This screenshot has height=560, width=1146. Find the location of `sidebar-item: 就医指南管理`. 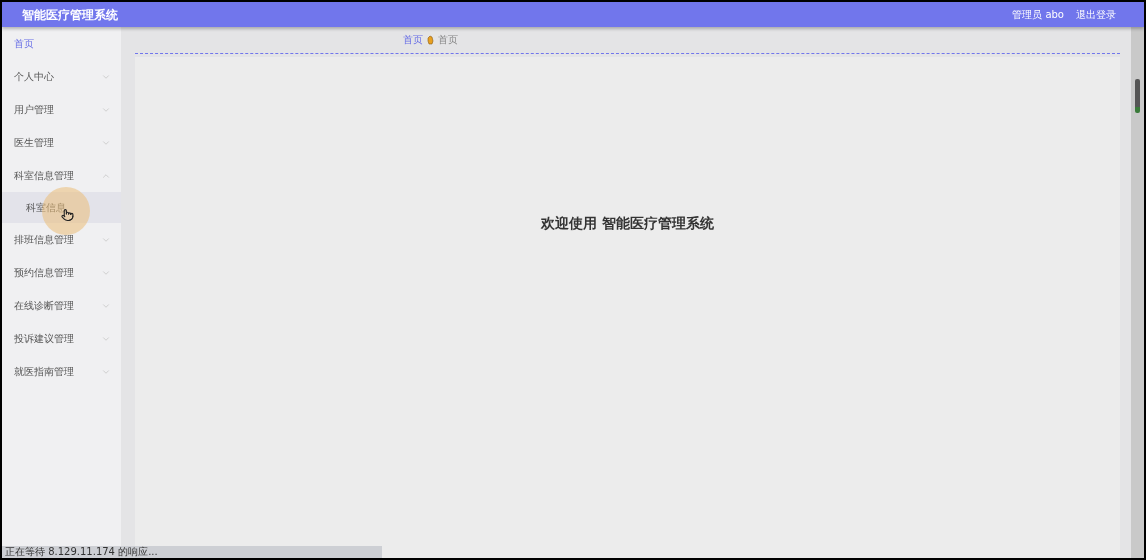

sidebar-item: 就医指南管理 is located at coordinates (61, 371).